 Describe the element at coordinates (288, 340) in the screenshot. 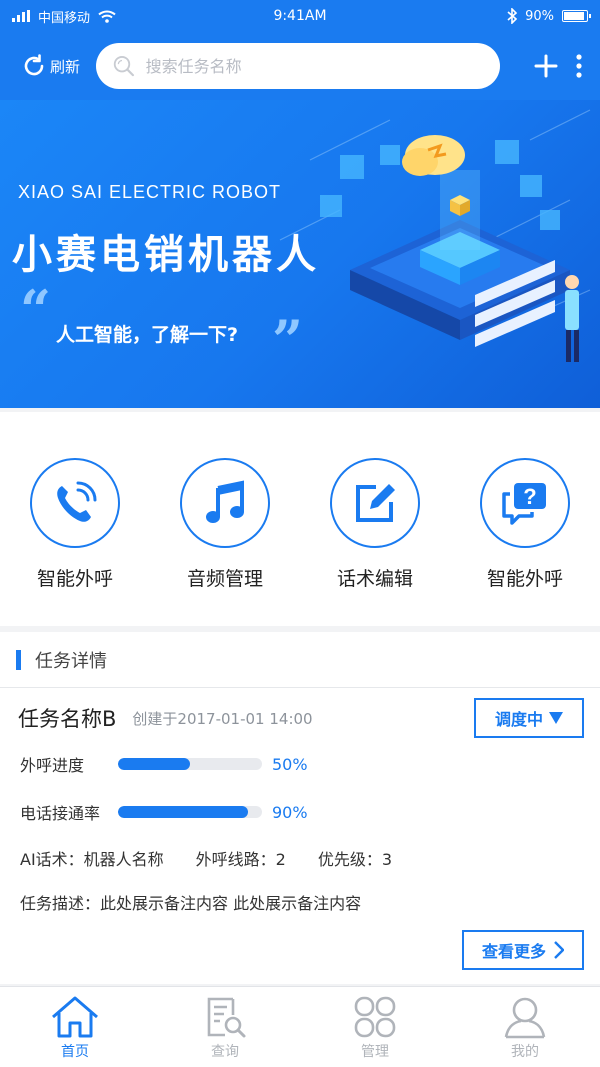

I see `close-quote-icon: ”` at that location.